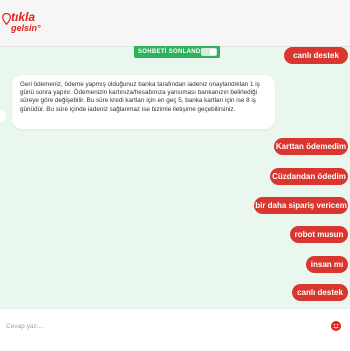 This screenshot has height=351, width=350. What do you see at coordinates (6, 19) in the screenshot?
I see `location-pin-icon` at bounding box center [6, 19].